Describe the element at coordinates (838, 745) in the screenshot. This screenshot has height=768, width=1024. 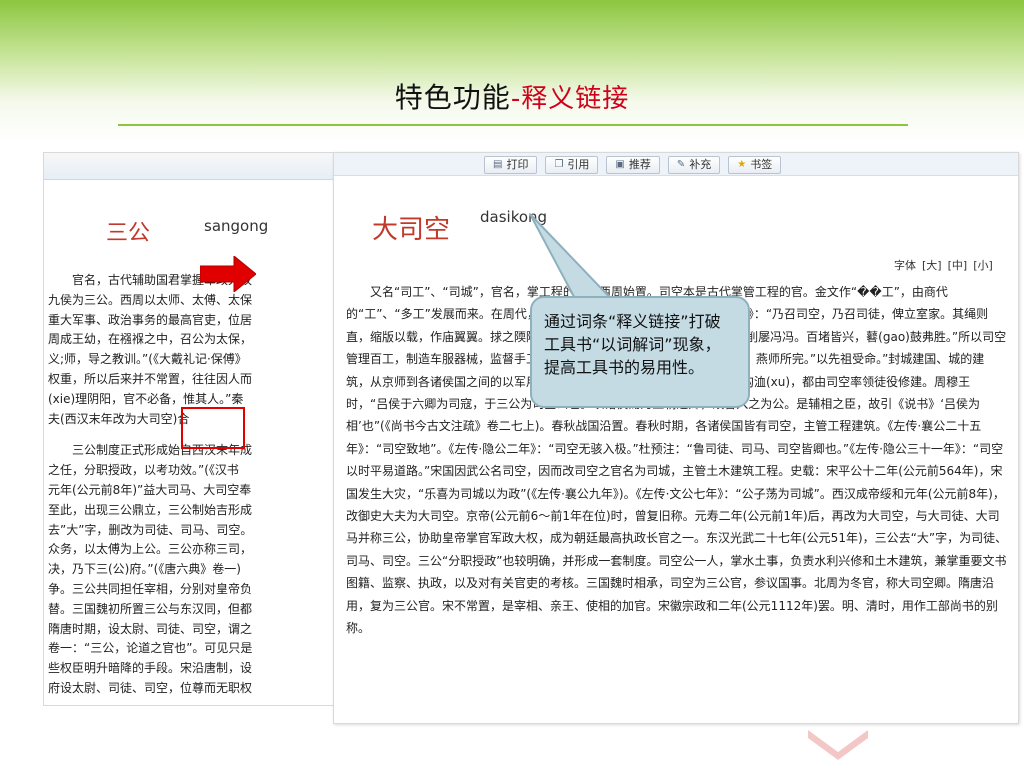
I see `decorative-chevron-icon` at that location.